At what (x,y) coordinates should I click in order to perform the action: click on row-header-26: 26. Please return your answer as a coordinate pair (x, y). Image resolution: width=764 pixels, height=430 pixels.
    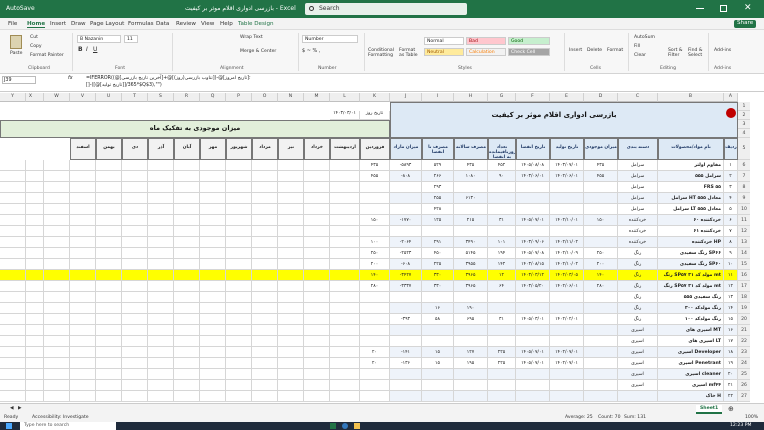
    Looking at the image, I should click on (744, 385).